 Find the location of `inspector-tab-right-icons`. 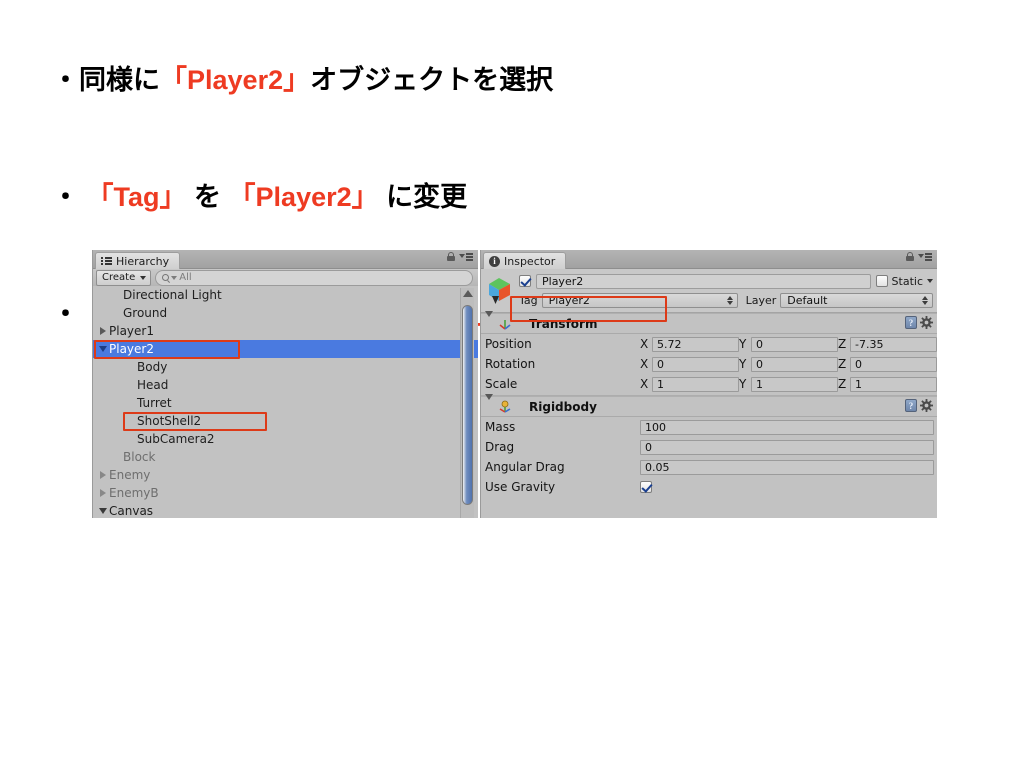

inspector-tab-right-icons is located at coordinates (919, 256).